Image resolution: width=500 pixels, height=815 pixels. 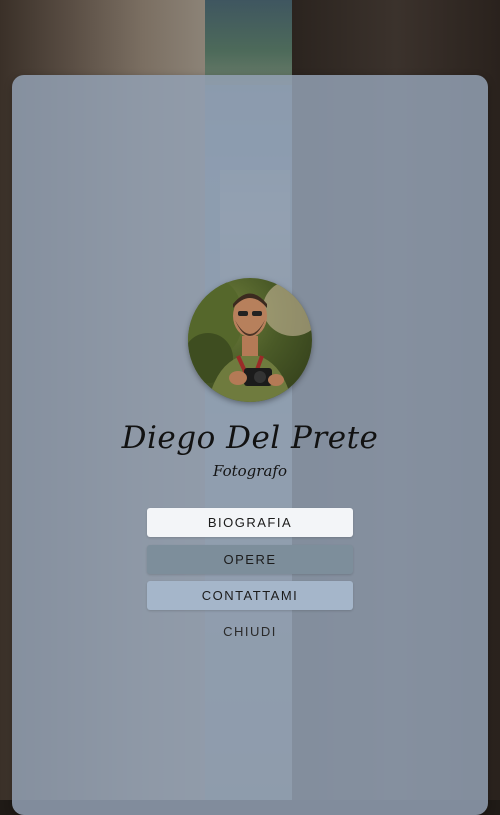 What do you see at coordinates (250, 595) in the screenshot?
I see `contattami-button: CONTATTAMI` at bounding box center [250, 595].